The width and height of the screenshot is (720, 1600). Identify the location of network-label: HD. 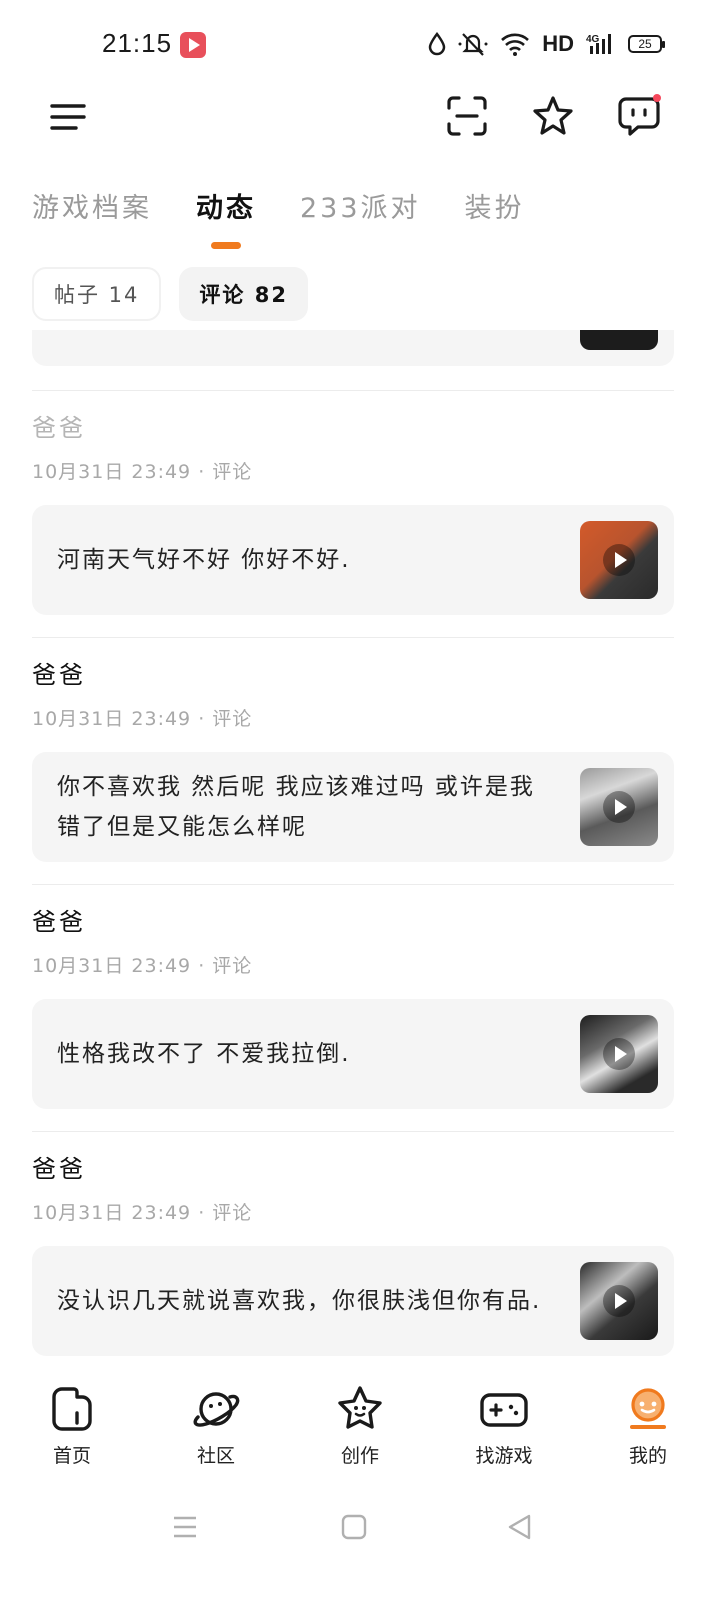
(558, 43).